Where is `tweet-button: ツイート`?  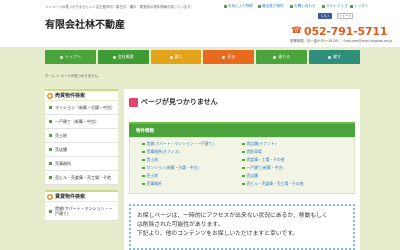 tweet-button: ツイート is located at coordinates (345, 16).